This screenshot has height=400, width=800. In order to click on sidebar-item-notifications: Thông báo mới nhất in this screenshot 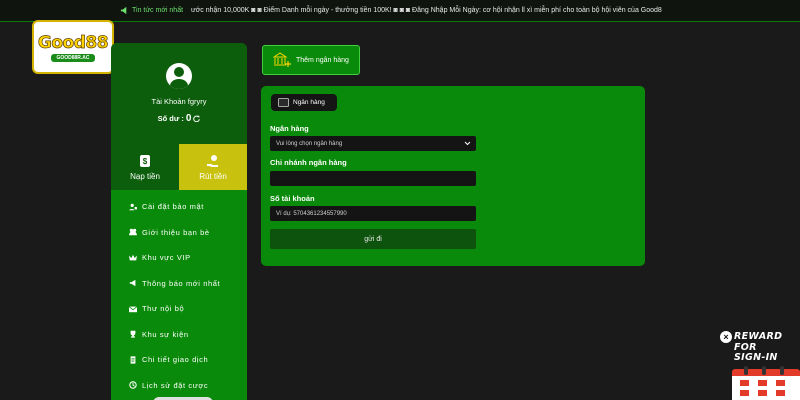, I will do `click(179, 284)`.